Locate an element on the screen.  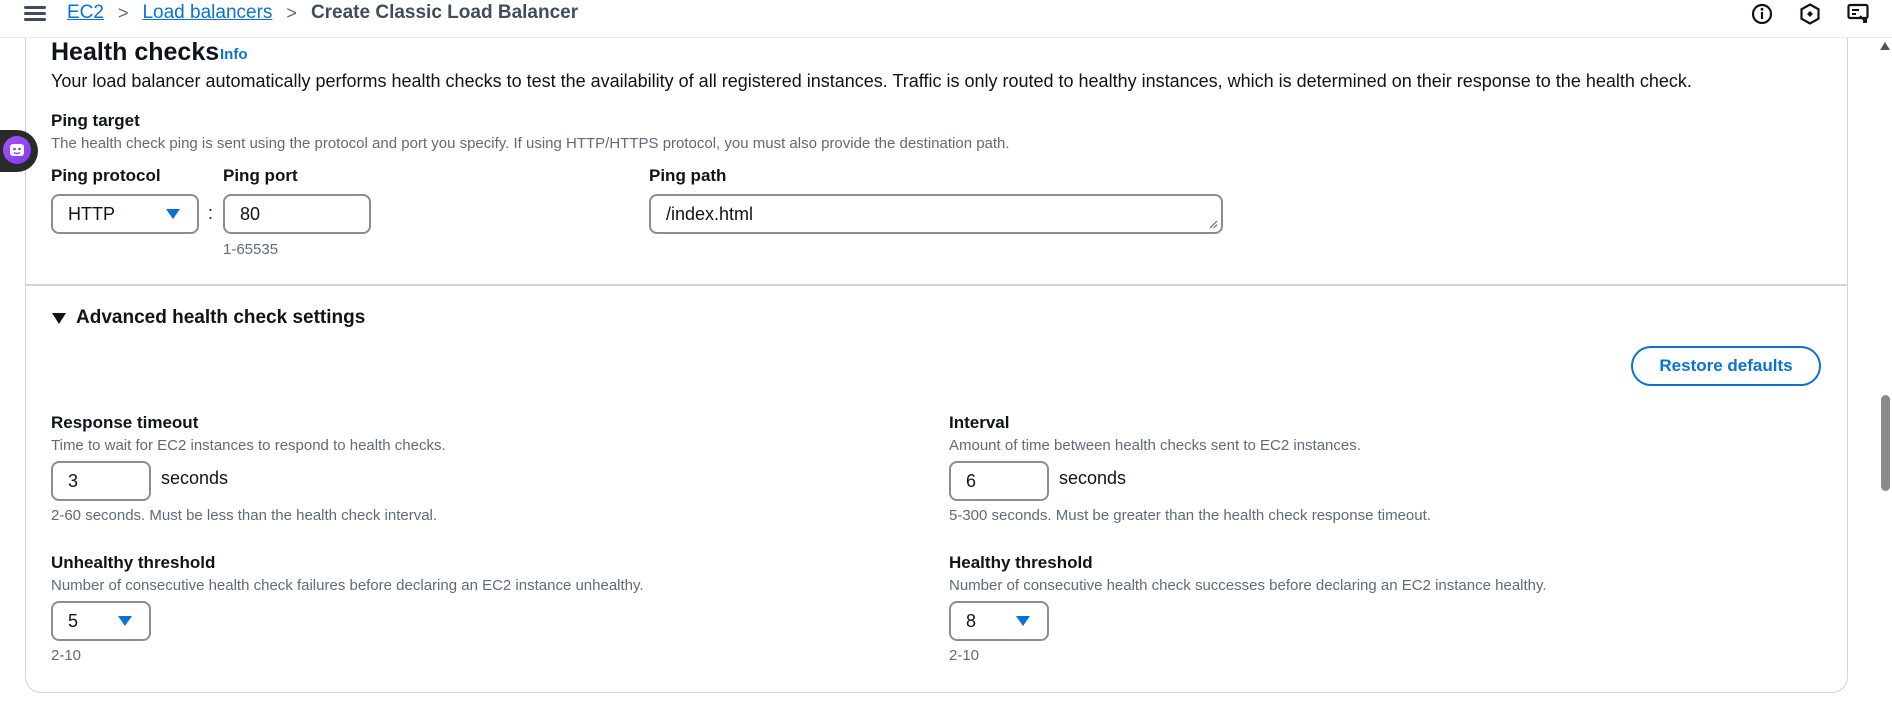
ping-protocol-select: HTTP is located at coordinates (125, 214).